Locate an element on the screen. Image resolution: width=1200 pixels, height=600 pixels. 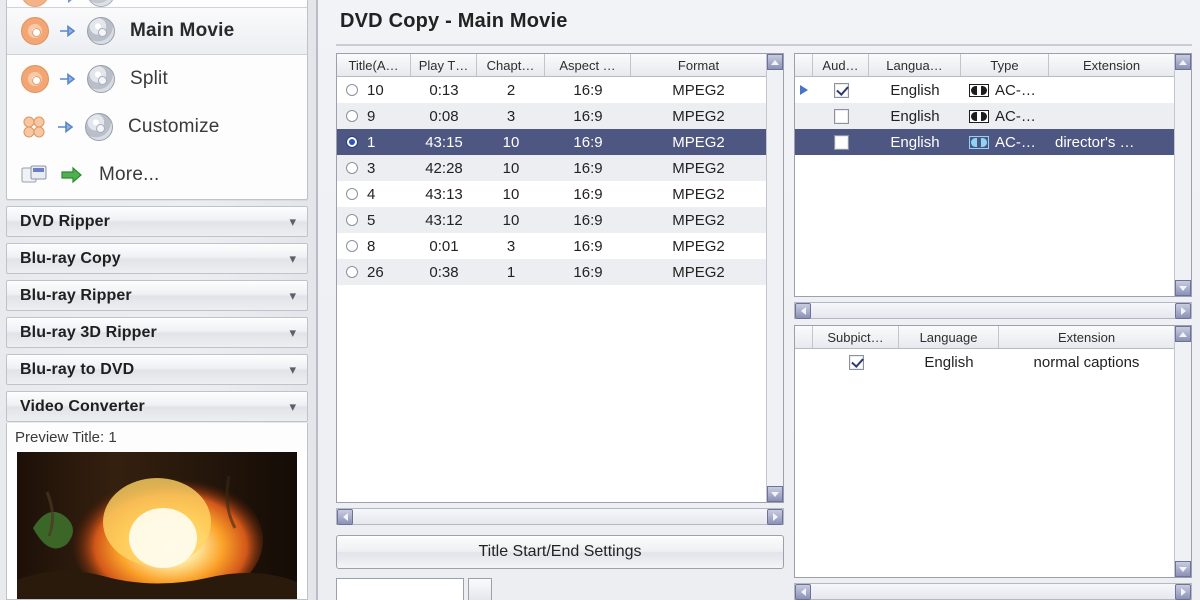
titles-table-header: Title(A… Play T… Chapt… Aspect … Format is located at coordinates (551, 65).